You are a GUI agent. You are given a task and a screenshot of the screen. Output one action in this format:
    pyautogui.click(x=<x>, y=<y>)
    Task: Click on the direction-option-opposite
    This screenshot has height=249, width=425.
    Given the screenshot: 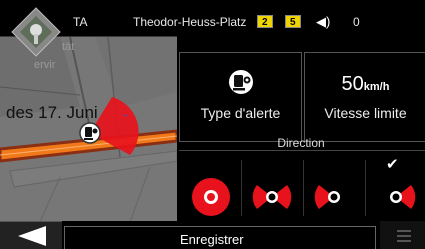 What is the action you would take?
    pyautogui.click(x=334, y=187)
    